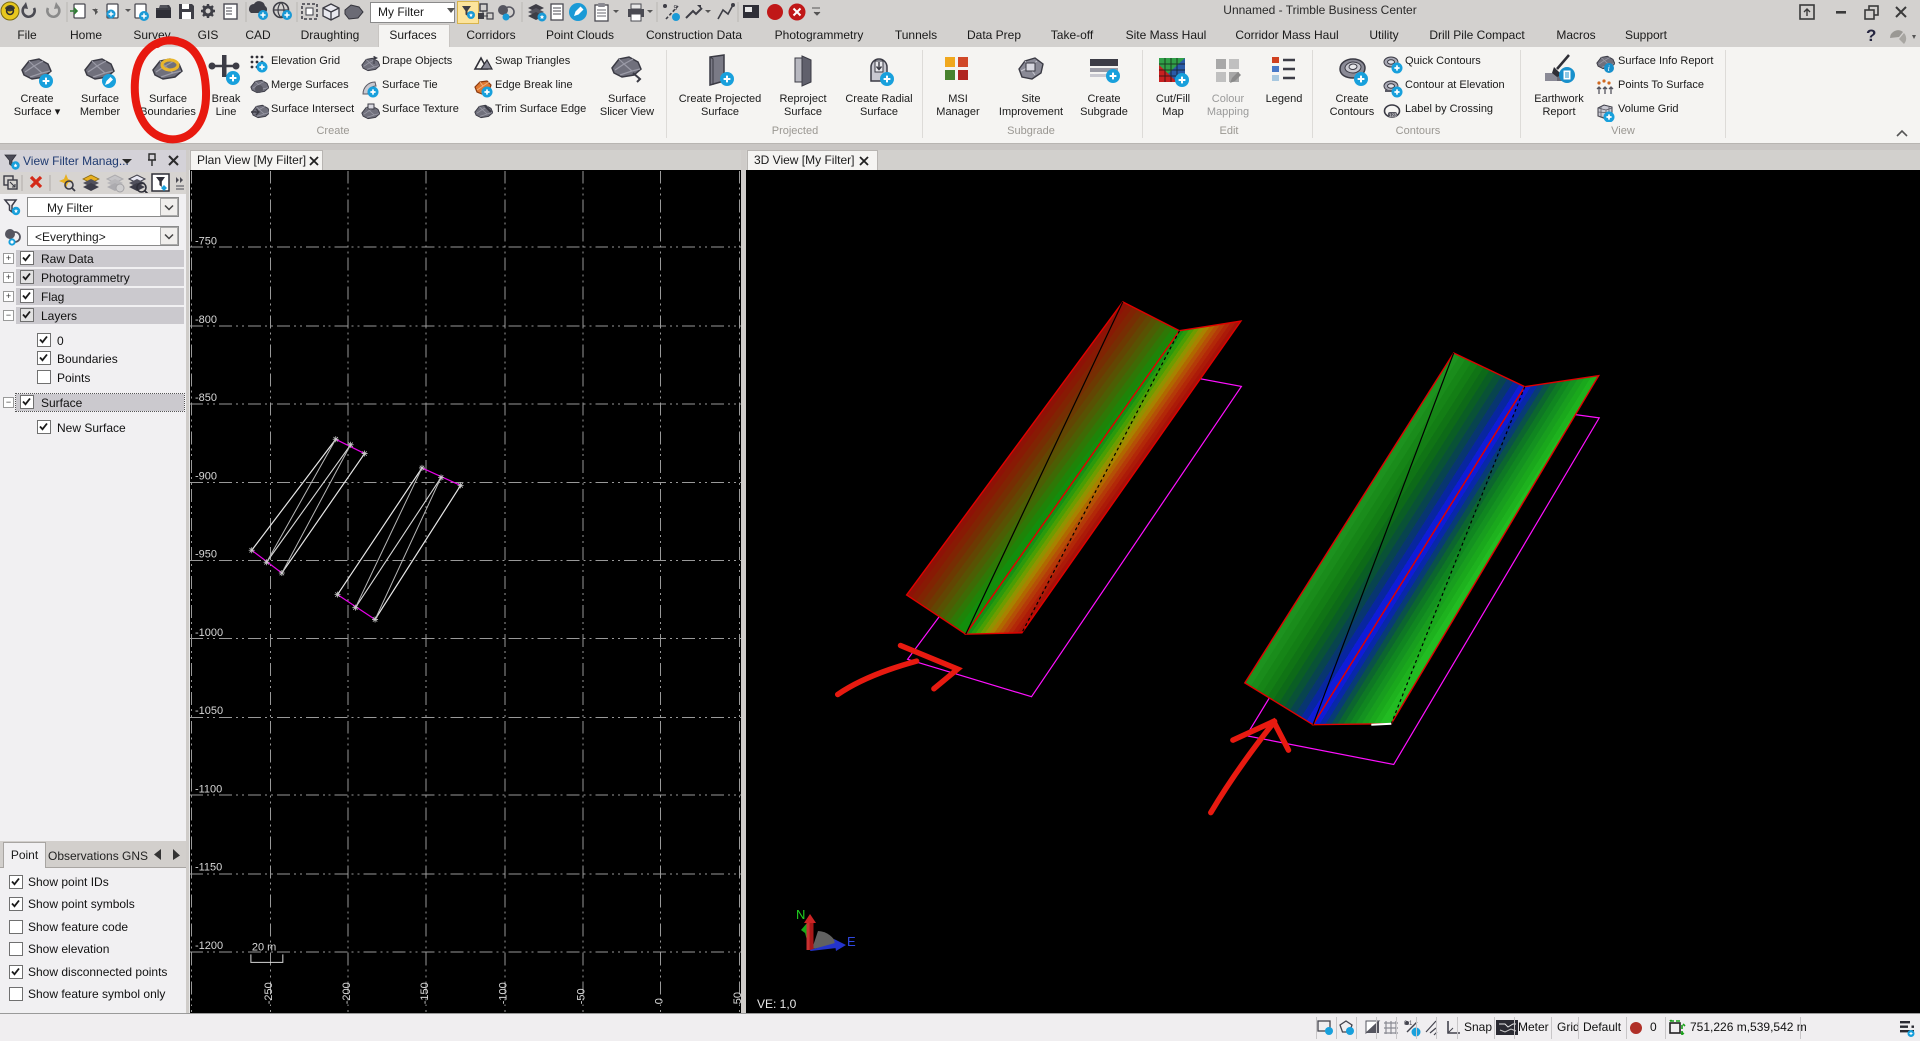 The height and width of the screenshot is (1041, 1920). Describe the element at coordinates (503, 993) in the screenshot. I see `svg-text: -100` at that location.